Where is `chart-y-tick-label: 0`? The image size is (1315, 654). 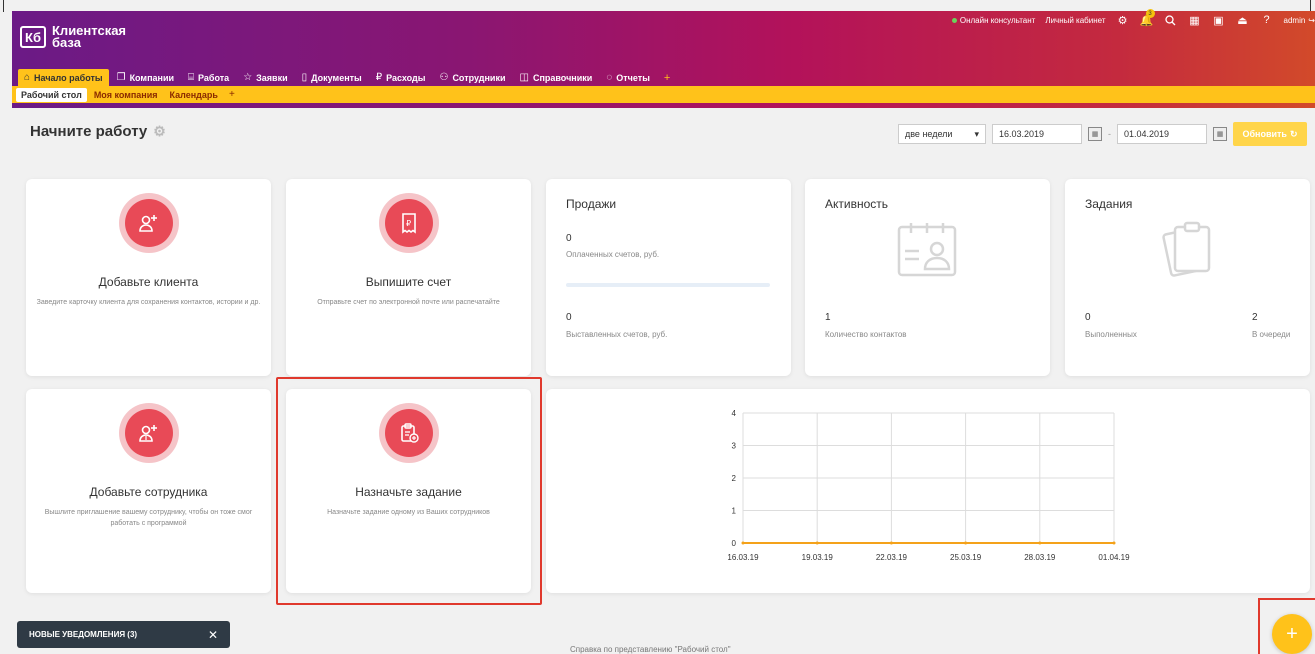
chart-y-tick-label: 0 is located at coordinates (734, 543).